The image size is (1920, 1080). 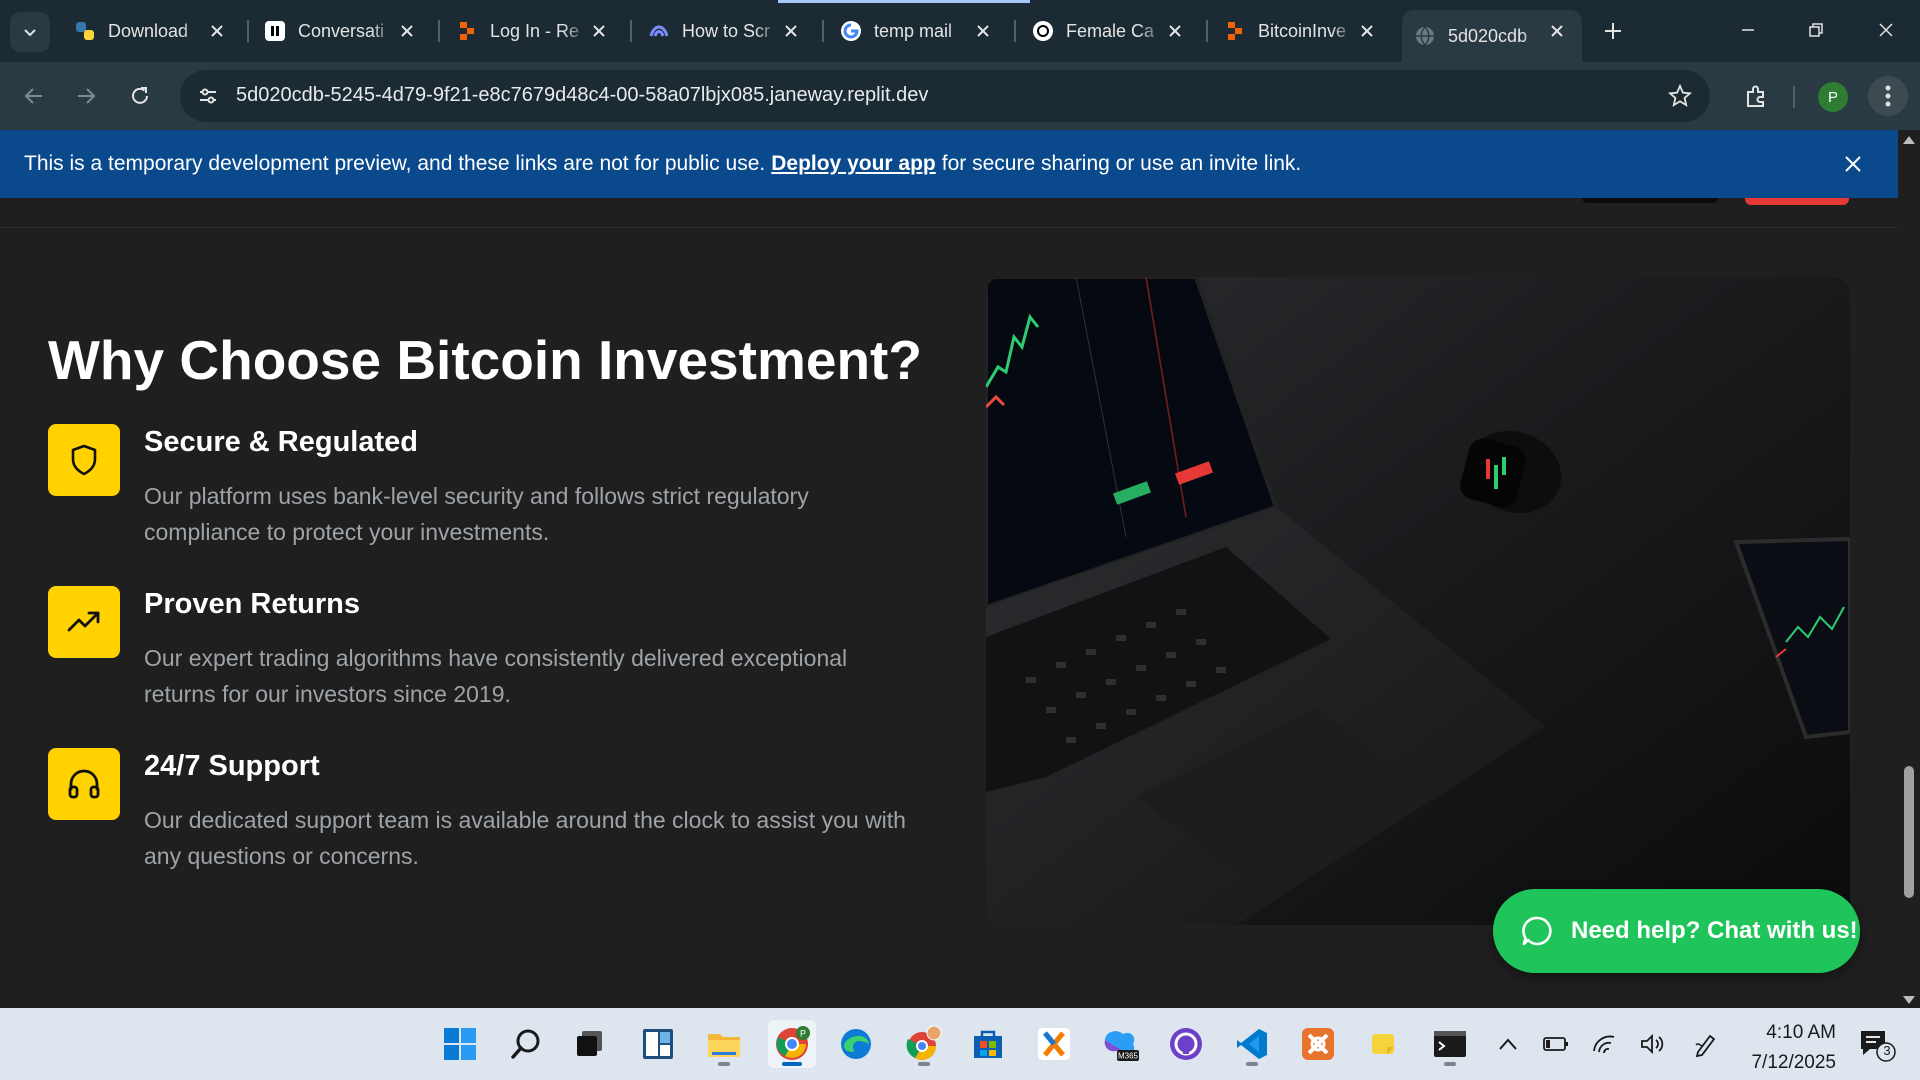 I want to click on tab-female-ca: Female Ca, so click(x=1110, y=31).